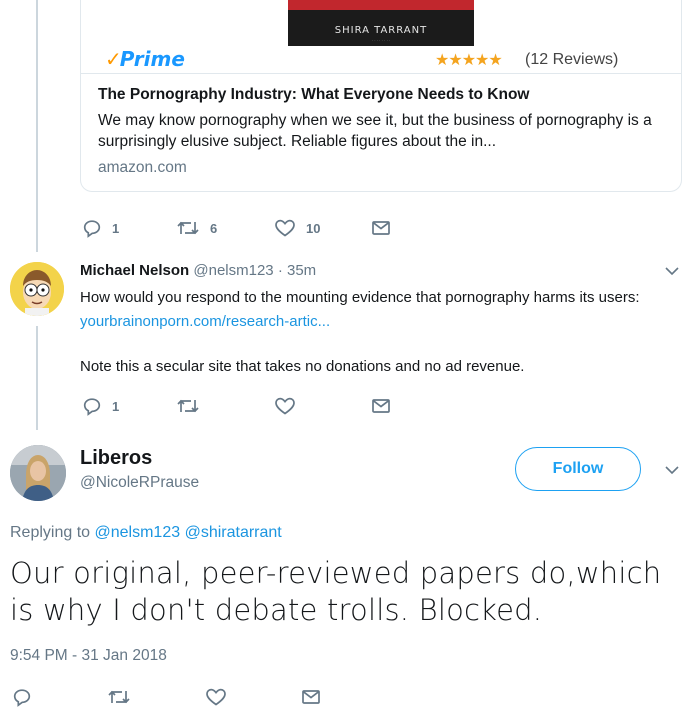  I want to click on user-name: Michael Nelson, so click(134, 270).